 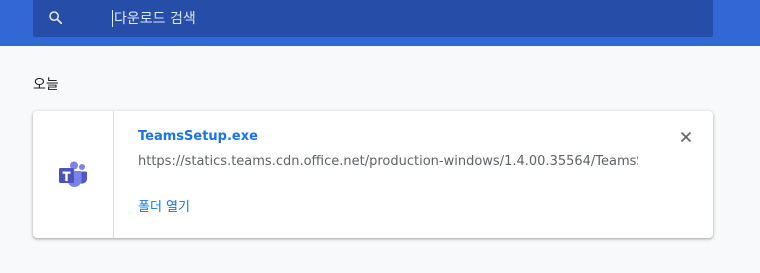 I want to click on text-cursor, so click(x=112, y=18).